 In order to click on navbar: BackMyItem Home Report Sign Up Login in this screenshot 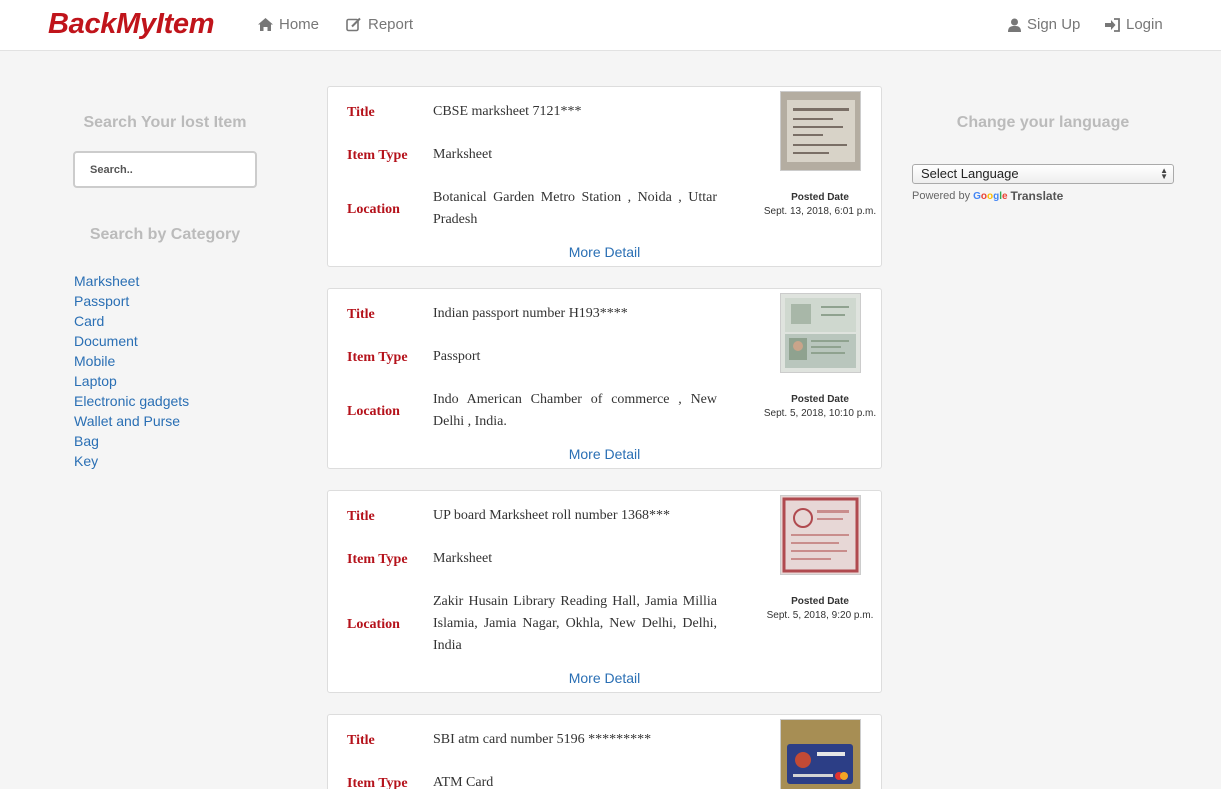, I will do `click(610, 25)`.